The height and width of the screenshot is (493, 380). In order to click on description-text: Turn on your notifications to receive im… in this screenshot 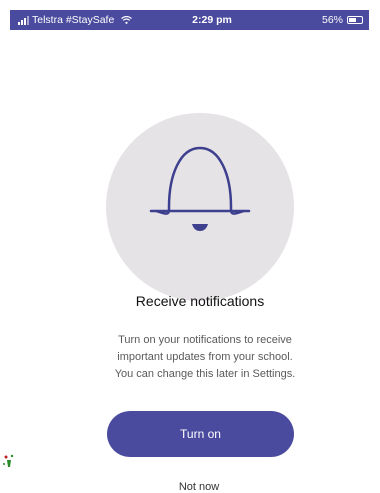, I will do `click(205, 357)`.